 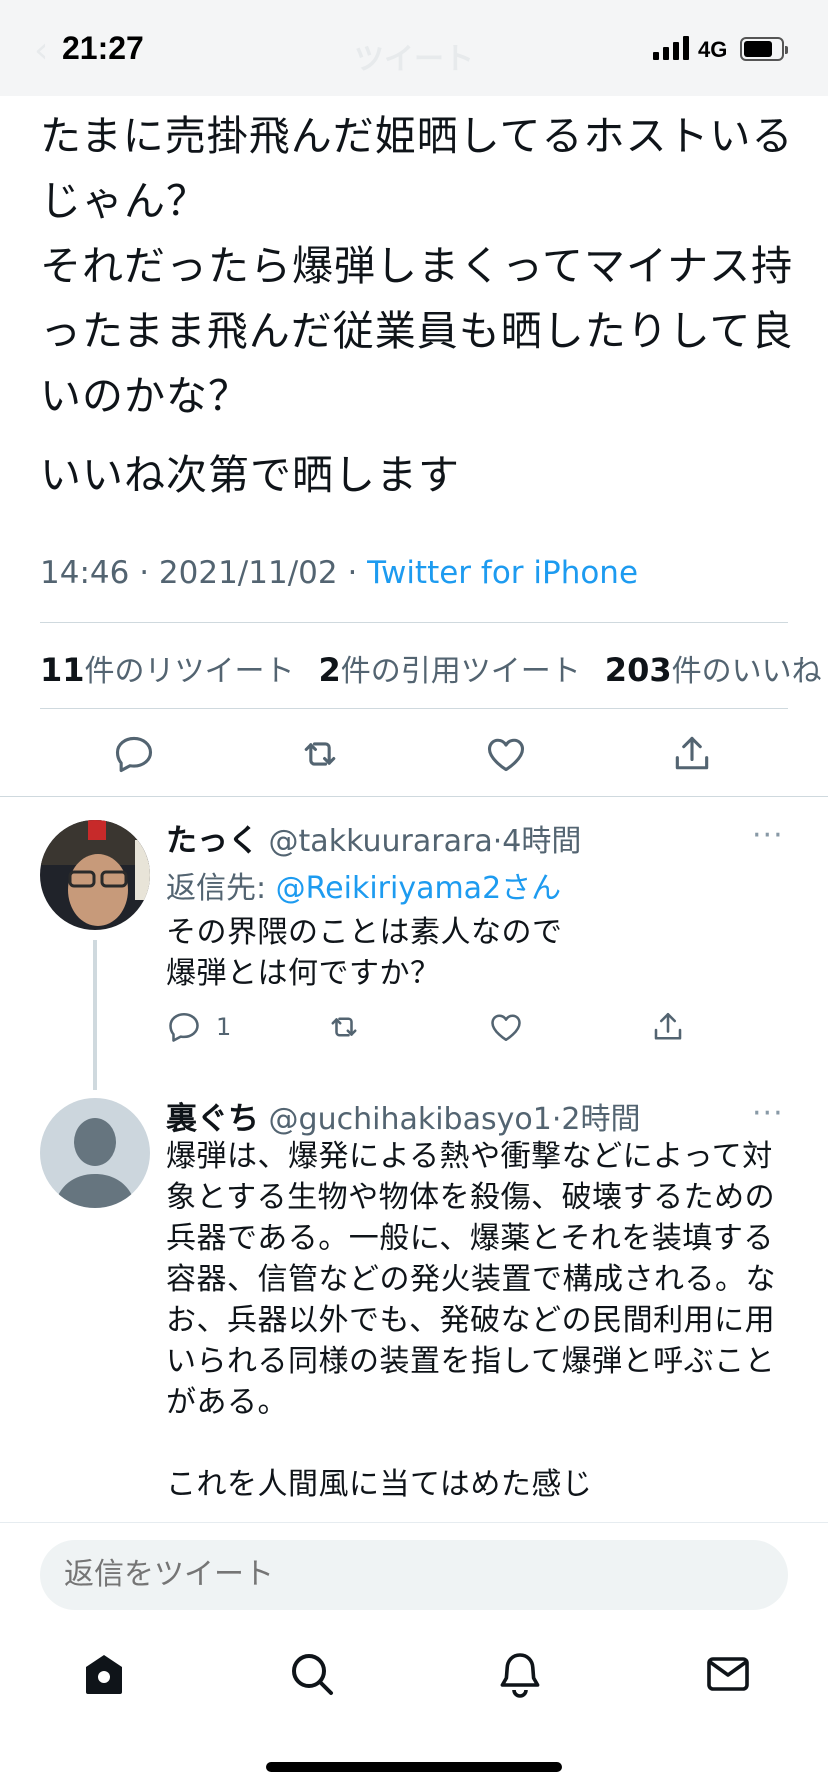 What do you see at coordinates (450, 668) in the screenshot?
I see `quote-stat: 2件の引用ツイート` at bounding box center [450, 668].